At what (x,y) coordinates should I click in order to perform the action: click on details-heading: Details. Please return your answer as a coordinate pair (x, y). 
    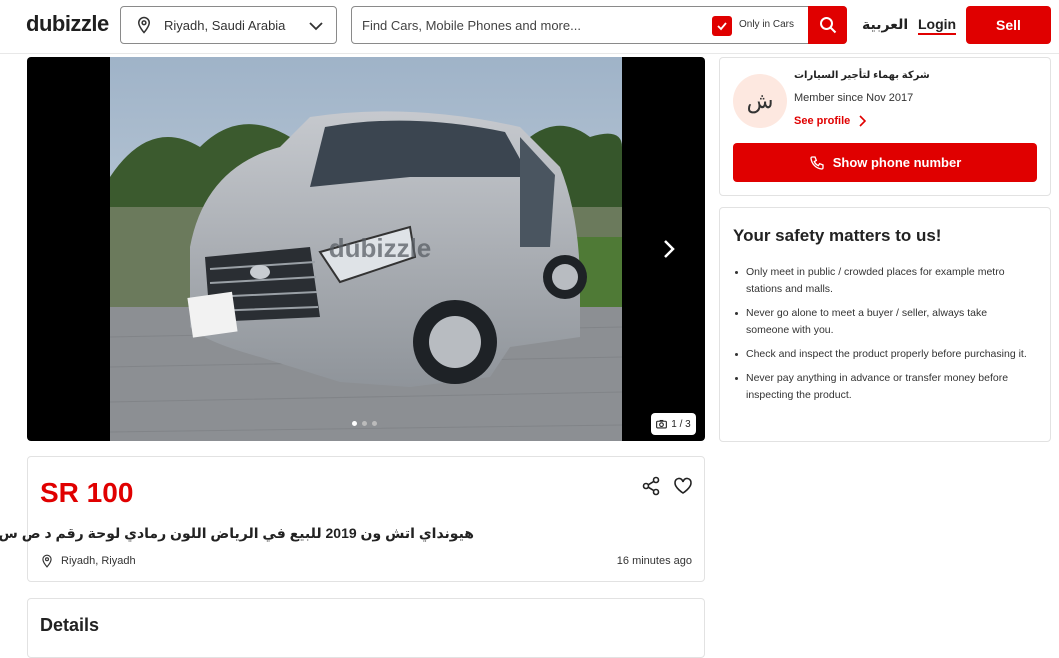
    Looking at the image, I should click on (70, 625).